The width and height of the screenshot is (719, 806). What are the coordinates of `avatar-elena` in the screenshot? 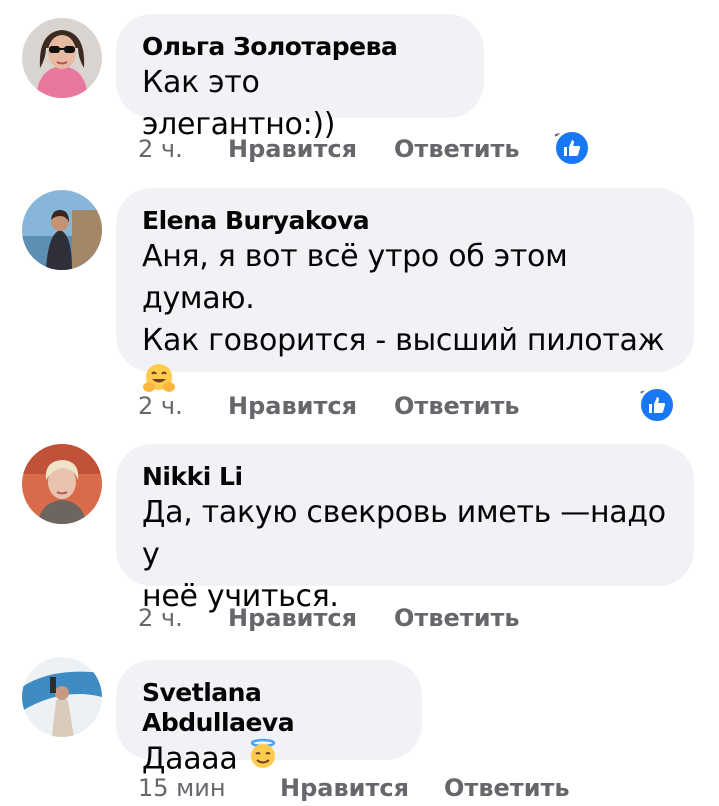 It's located at (62, 230).